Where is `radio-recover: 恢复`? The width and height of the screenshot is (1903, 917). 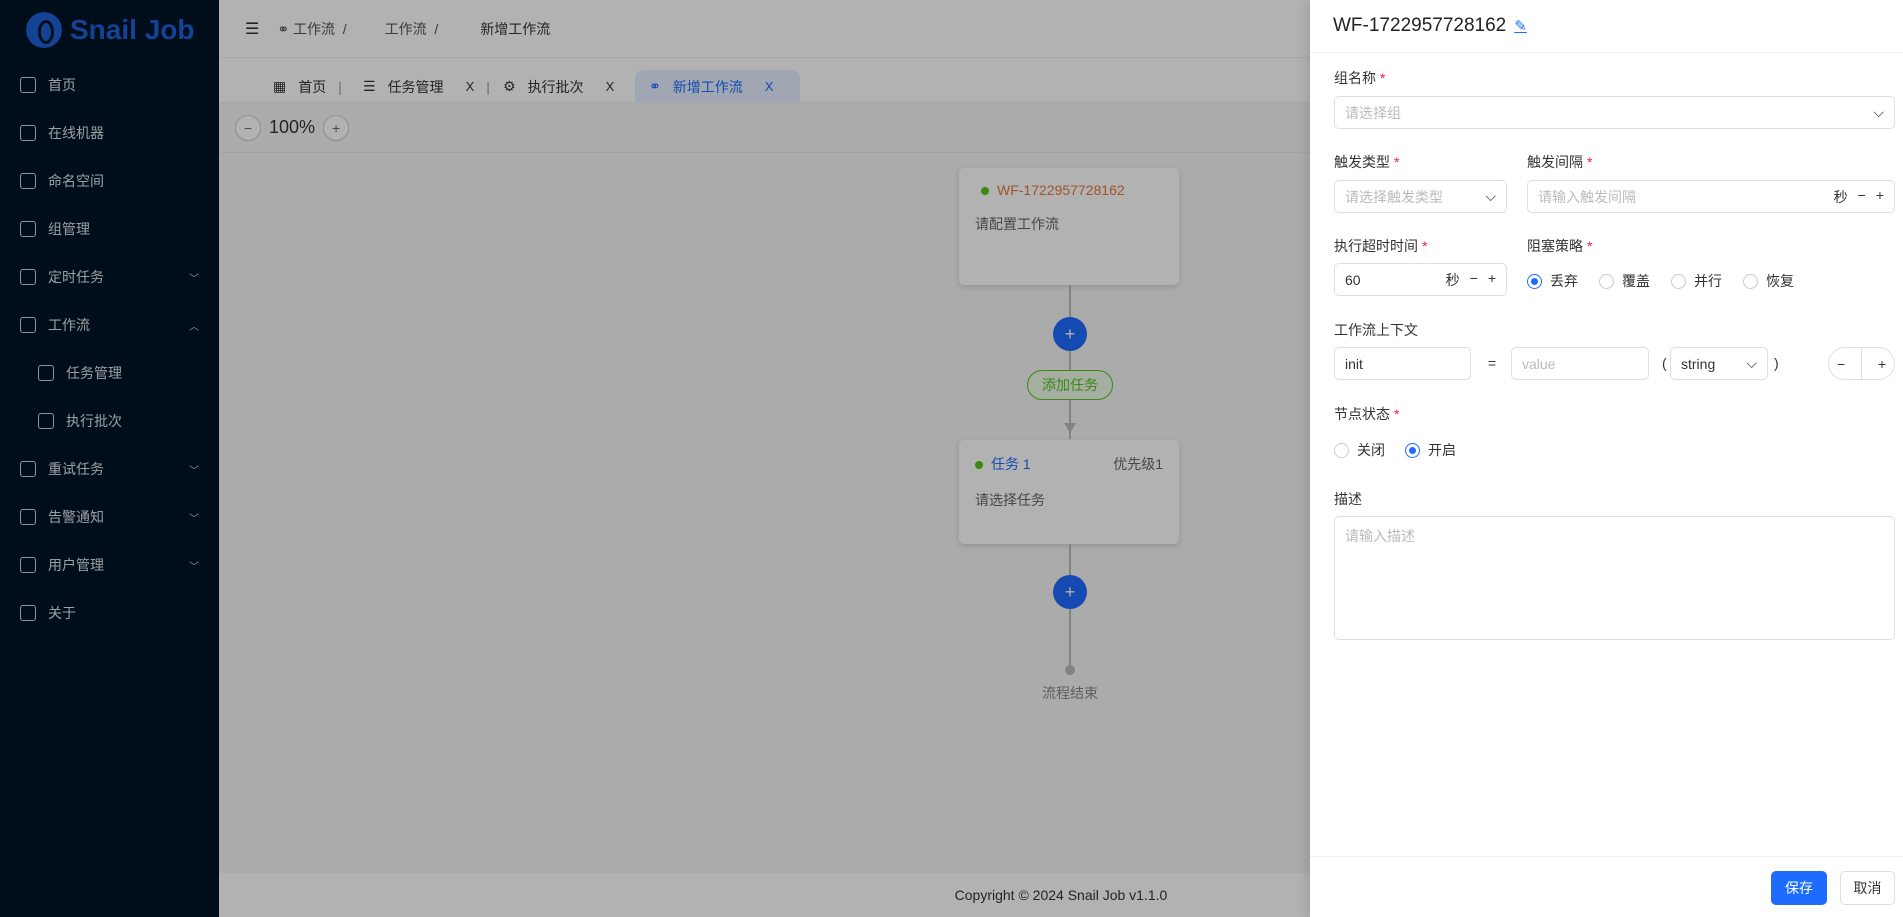
radio-recover: 恢复 is located at coordinates (1768, 281).